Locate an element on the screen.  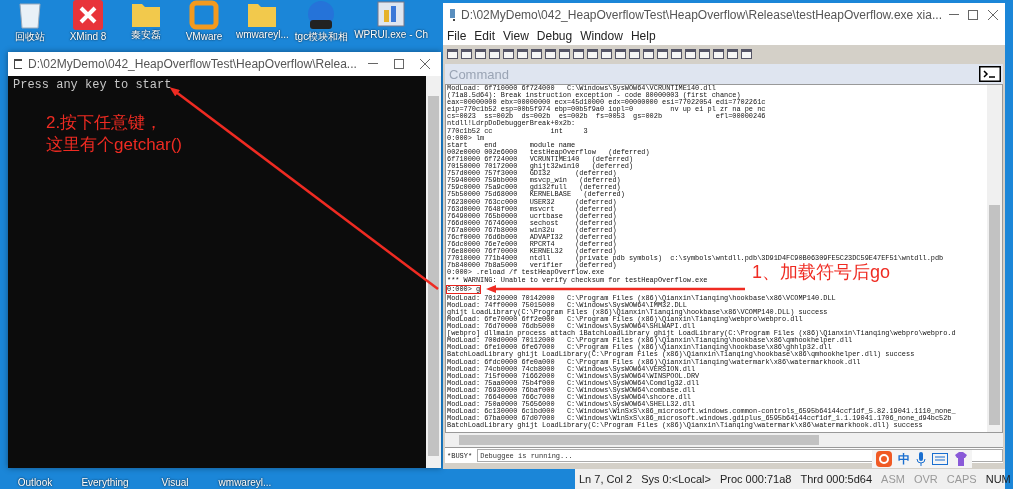
menu-item: View is located at coordinates (516, 36).